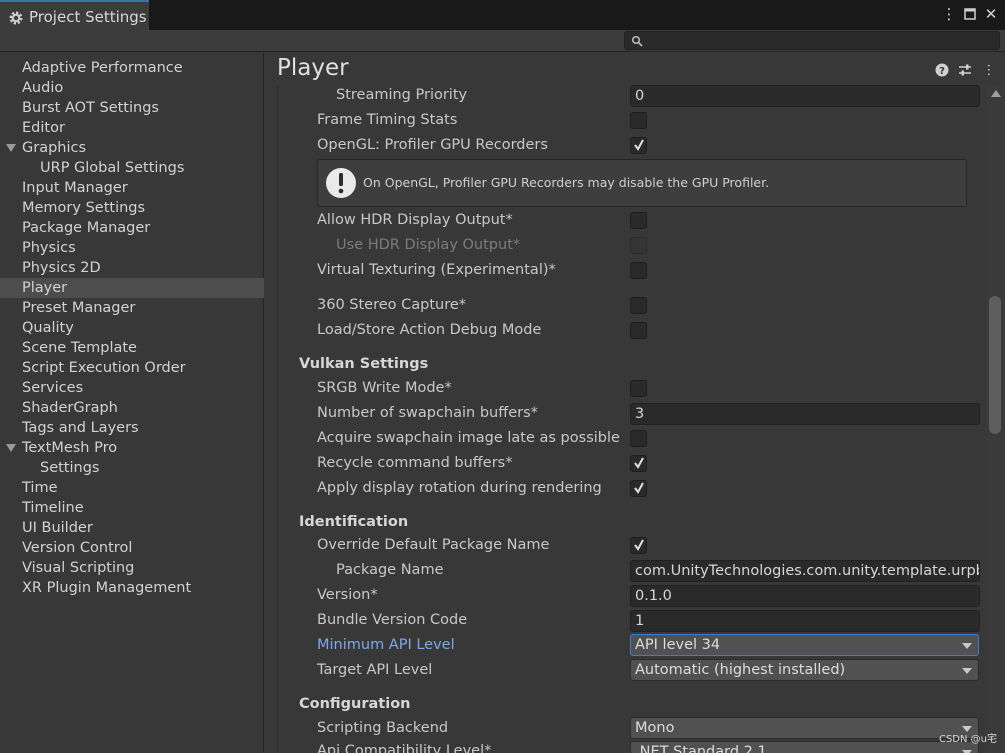 Image resolution: width=1005 pixels, height=753 pixels. What do you see at coordinates (638, 120) in the screenshot?
I see `frame-timing-checkbox` at bounding box center [638, 120].